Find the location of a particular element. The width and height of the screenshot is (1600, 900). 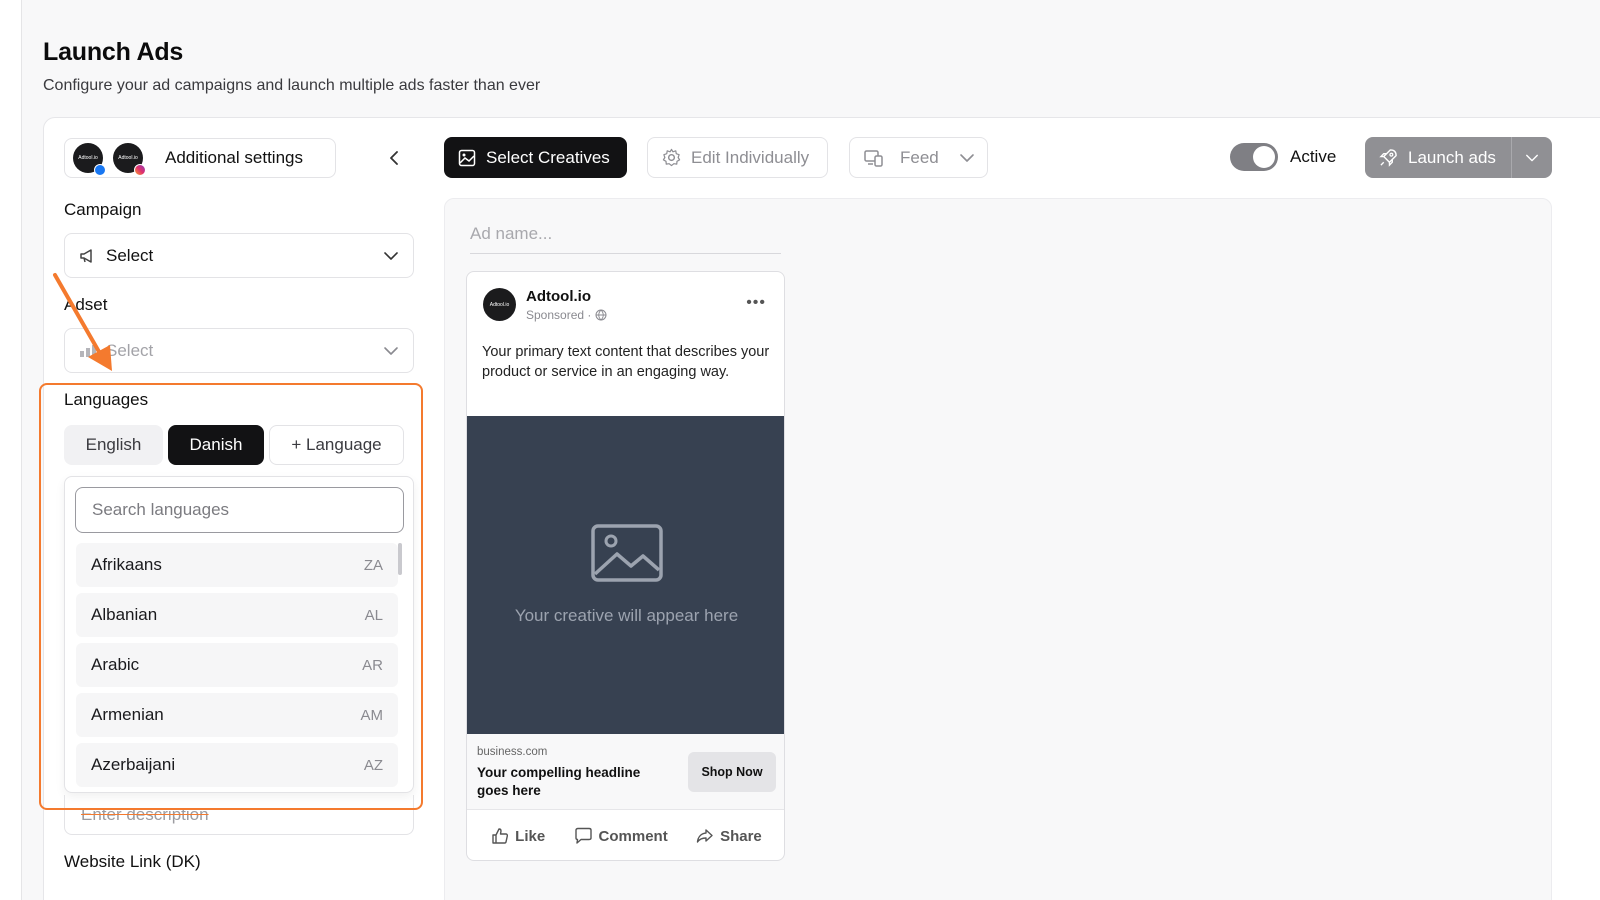

instagram-account-avatar: Adtool.io is located at coordinates (129, 159).